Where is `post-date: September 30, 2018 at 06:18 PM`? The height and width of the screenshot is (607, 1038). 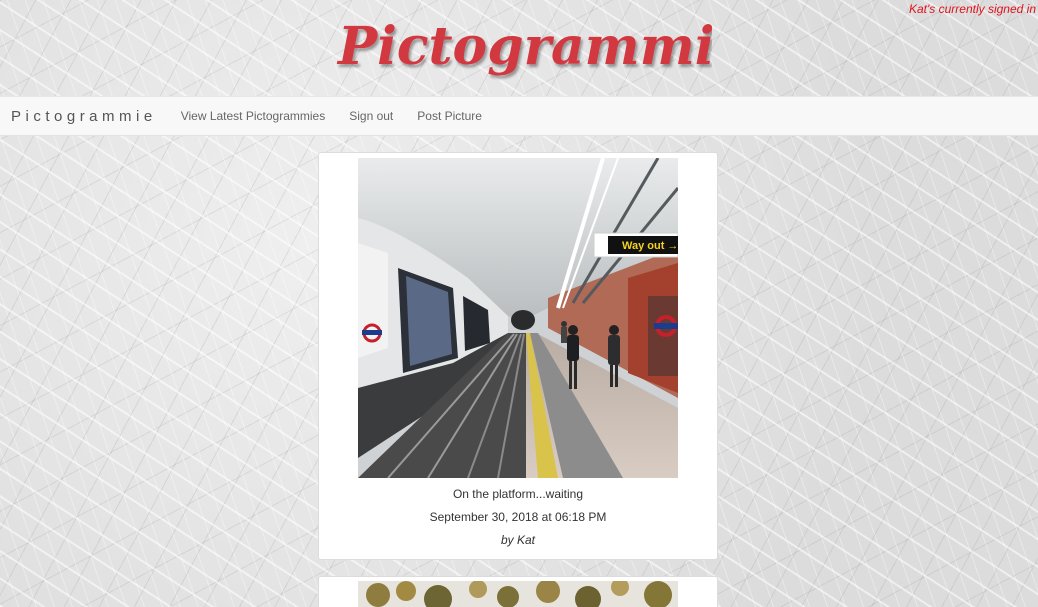
post-date: September 30, 2018 at 06:18 PM is located at coordinates (518, 517).